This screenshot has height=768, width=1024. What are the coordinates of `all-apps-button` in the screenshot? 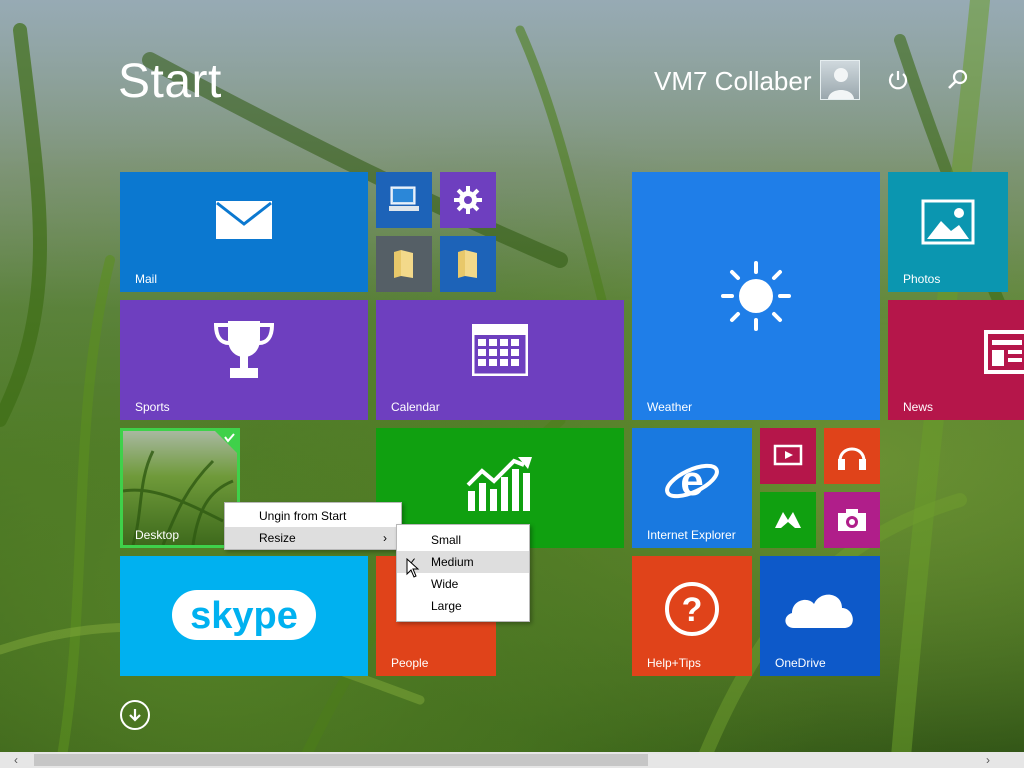 It's located at (135, 715).